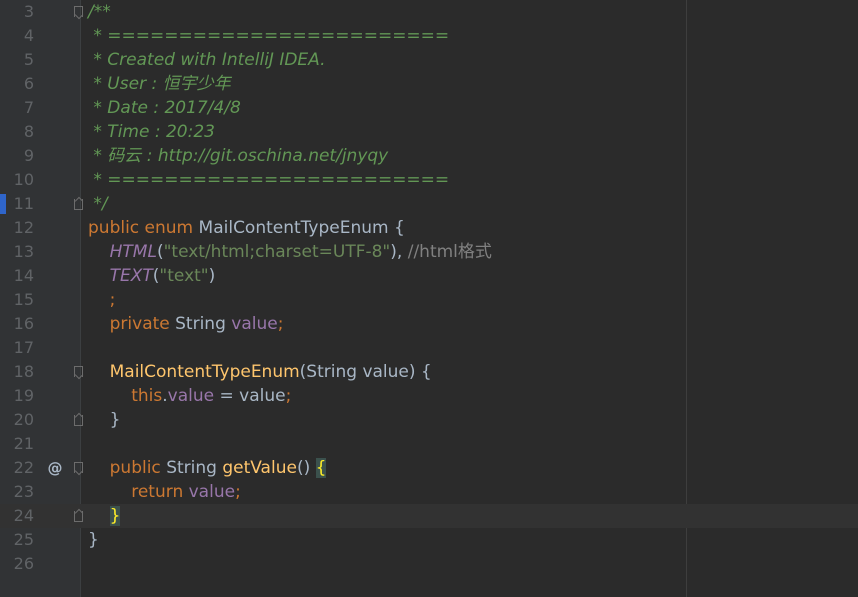 This screenshot has width=858, height=597. What do you see at coordinates (152, 276) in the screenshot?
I see `code-content: TEXT("text")` at bounding box center [152, 276].